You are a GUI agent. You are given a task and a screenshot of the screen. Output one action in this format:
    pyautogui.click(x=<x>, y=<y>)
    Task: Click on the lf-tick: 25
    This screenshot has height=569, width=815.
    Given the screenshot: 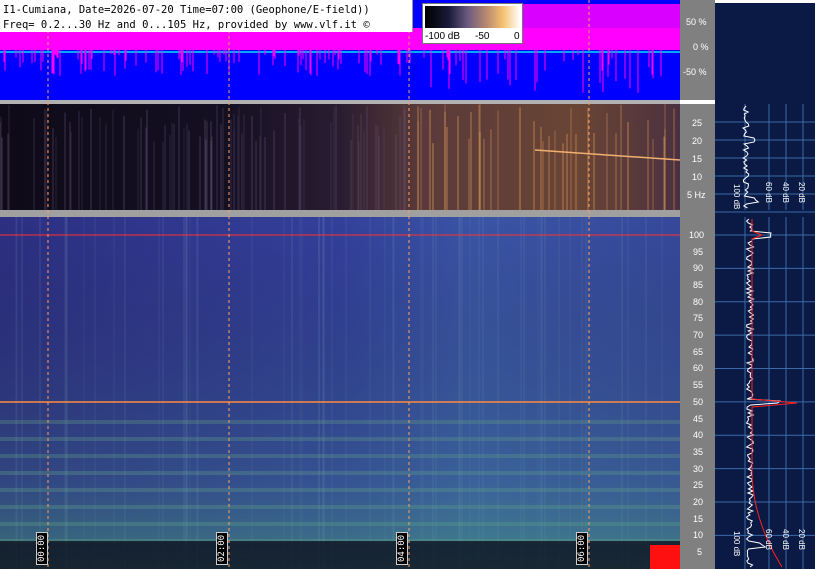 What is the action you would take?
    pyautogui.click(x=697, y=123)
    